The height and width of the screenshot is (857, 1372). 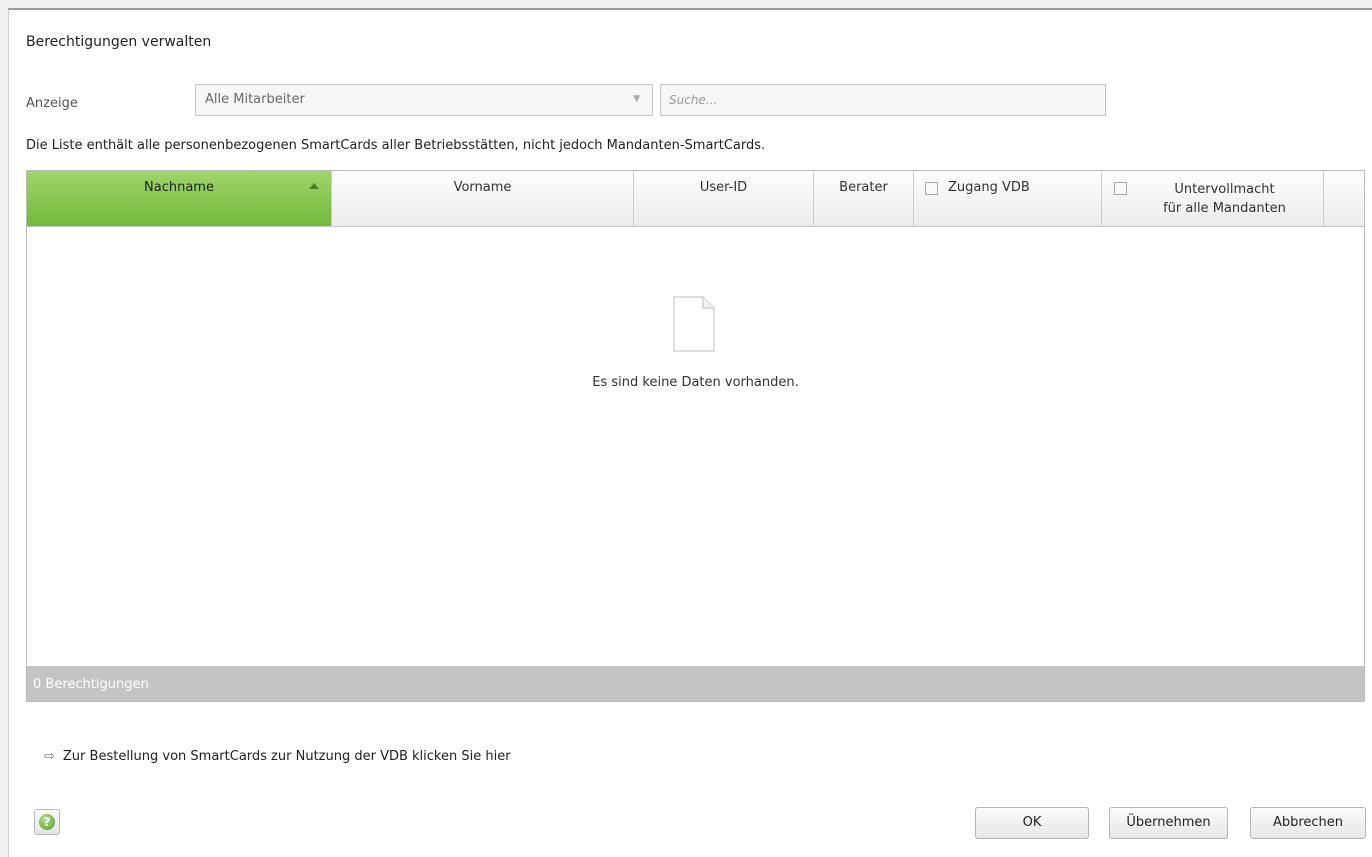 What do you see at coordinates (52, 103) in the screenshot?
I see `anzeige-label: Anzeige` at bounding box center [52, 103].